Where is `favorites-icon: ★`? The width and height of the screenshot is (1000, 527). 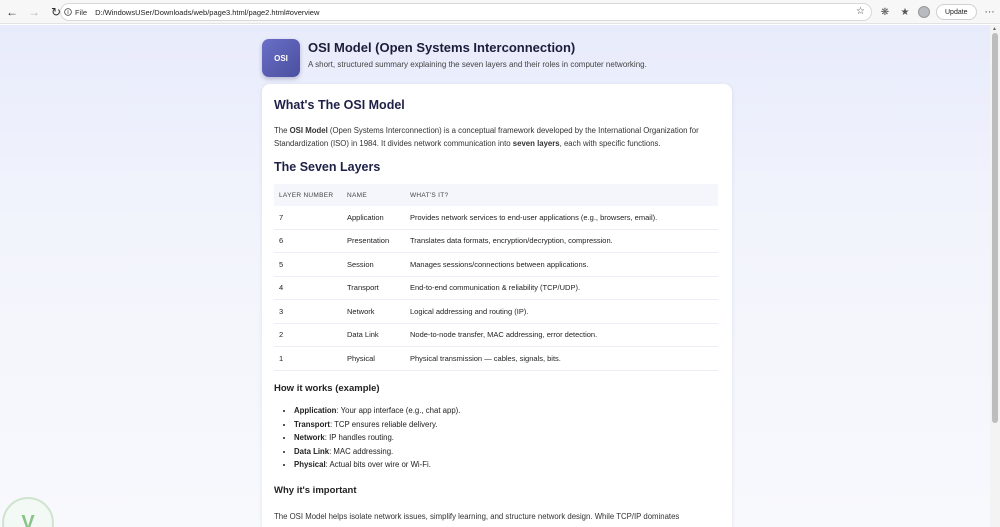
favorites-icon: ★ is located at coordinates (905, 12).